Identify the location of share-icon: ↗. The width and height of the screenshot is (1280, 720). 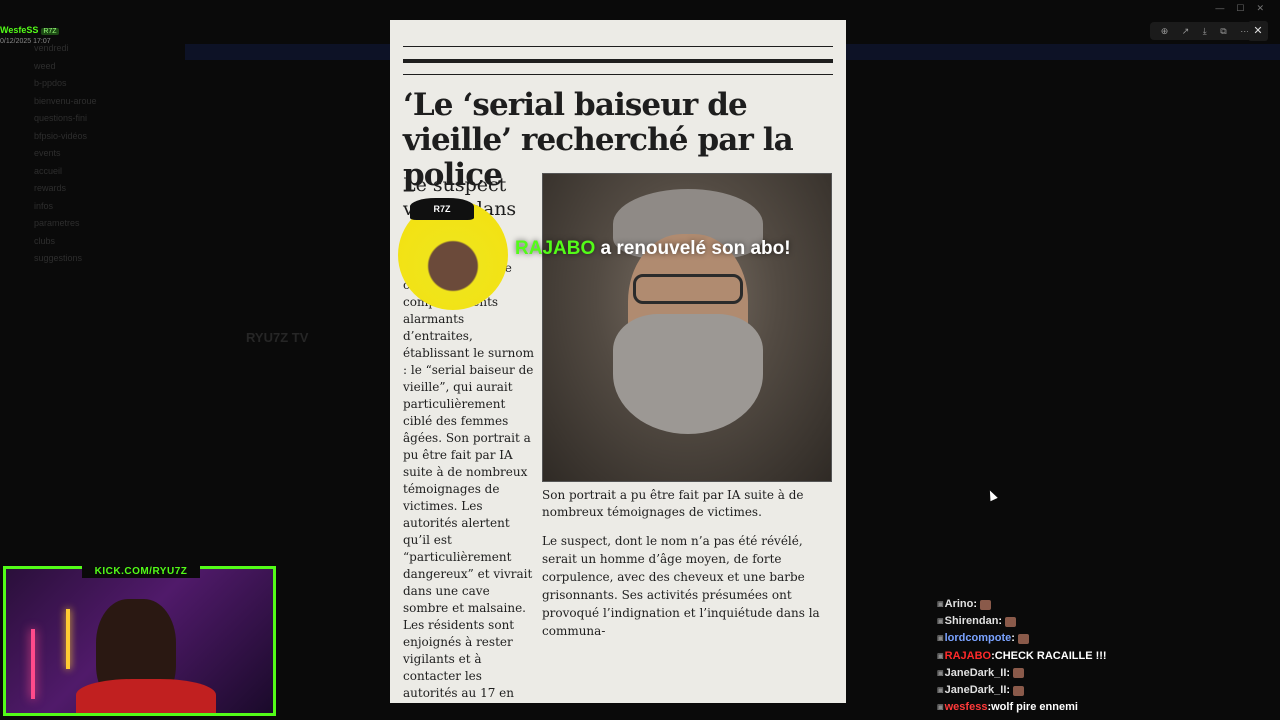
(1186, 31).